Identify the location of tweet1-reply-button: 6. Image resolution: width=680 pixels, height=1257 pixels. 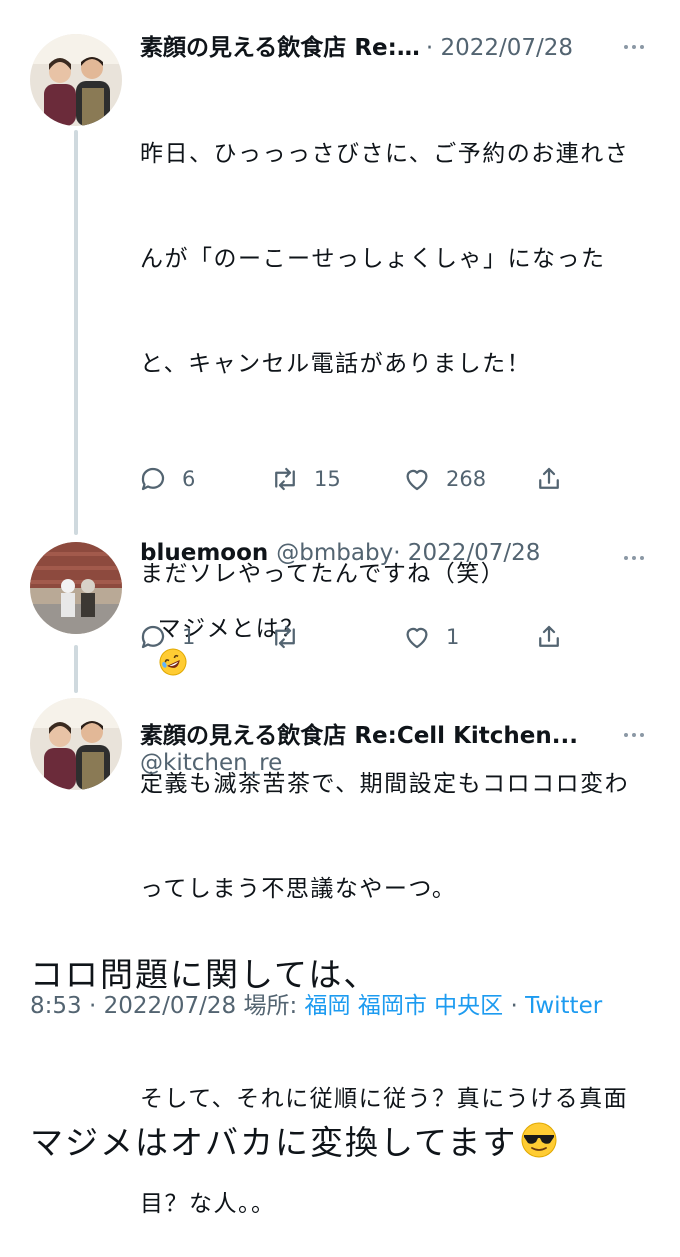
(166, 479).